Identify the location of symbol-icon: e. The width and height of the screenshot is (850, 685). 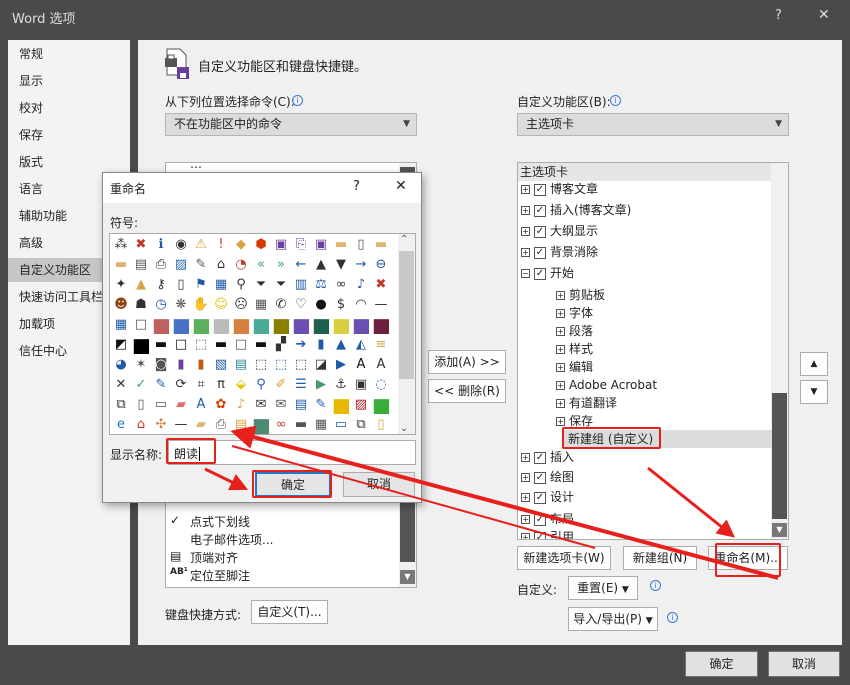
(121, 425).